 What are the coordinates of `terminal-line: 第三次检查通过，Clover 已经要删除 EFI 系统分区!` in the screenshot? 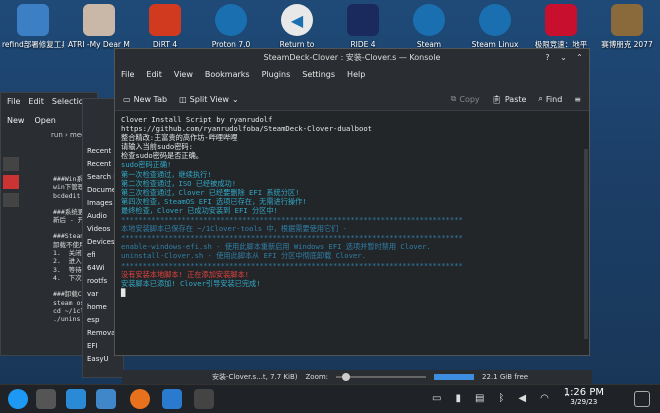 It's located at (210, 192).